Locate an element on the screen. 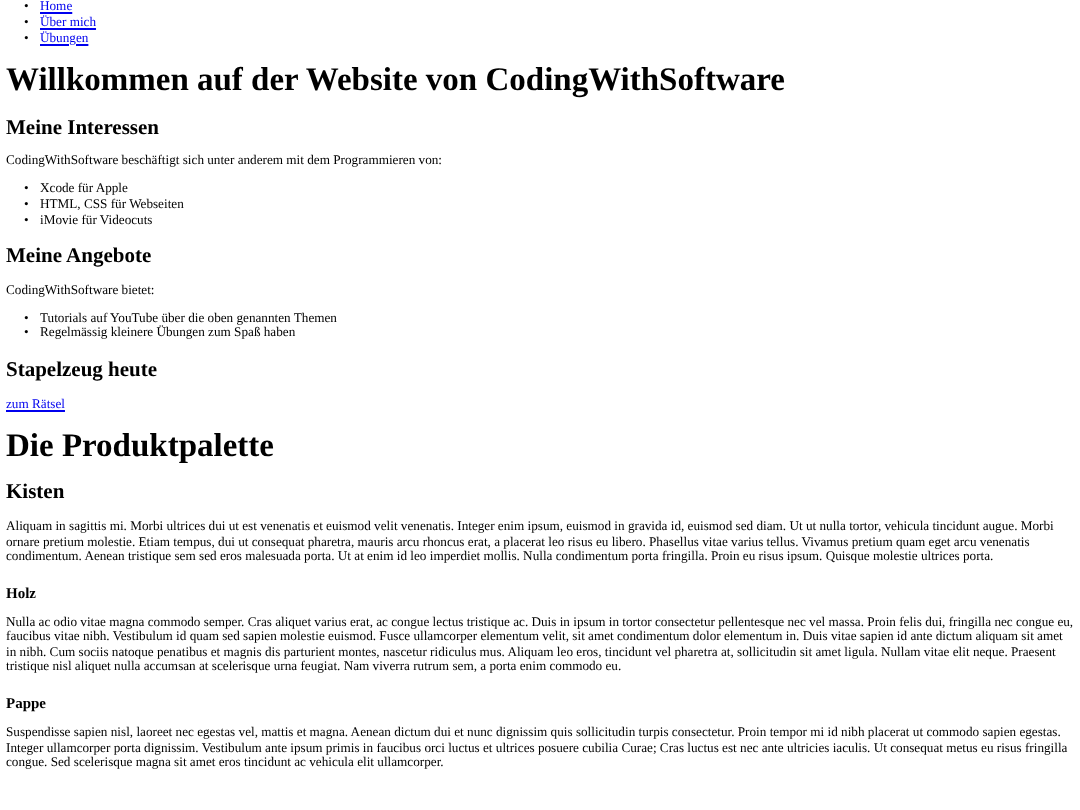 The height and width of the screenshot is (810, 1080). page-title: Willkommen auf der Website von CodingWithSoftware is located at coordinates (396, 79).